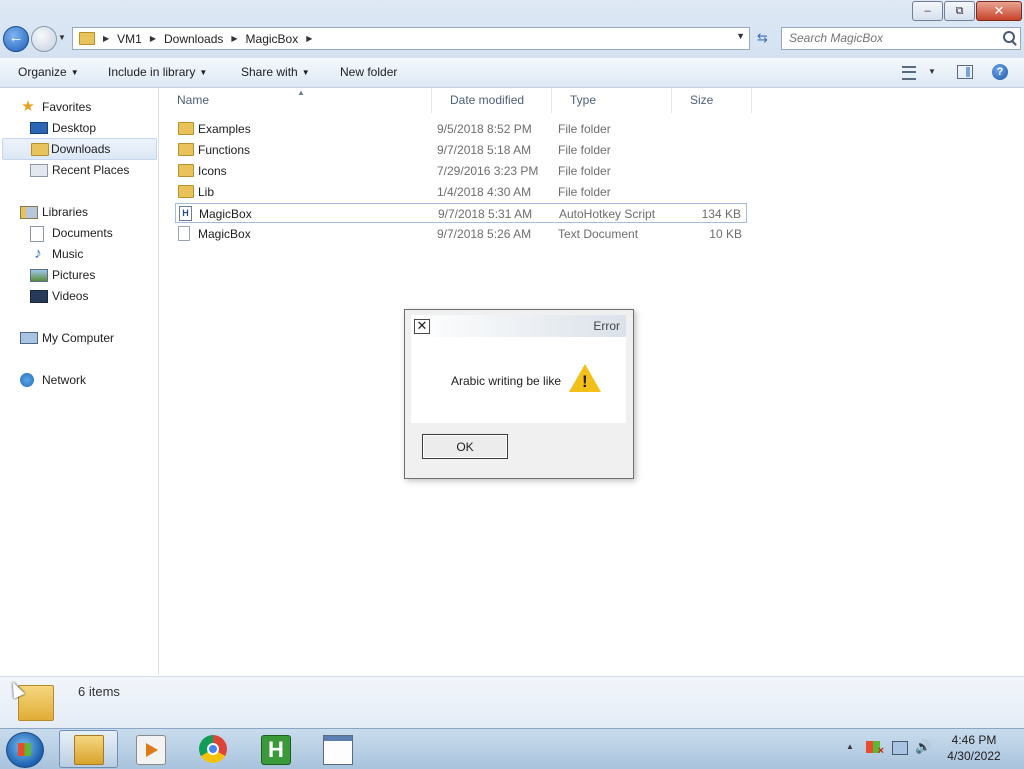 This screenshot has width=1024, height=769. Describe the element at coordinates (422, 326) in the screenshot. I see `dialog-close-button: ✕` at that location.